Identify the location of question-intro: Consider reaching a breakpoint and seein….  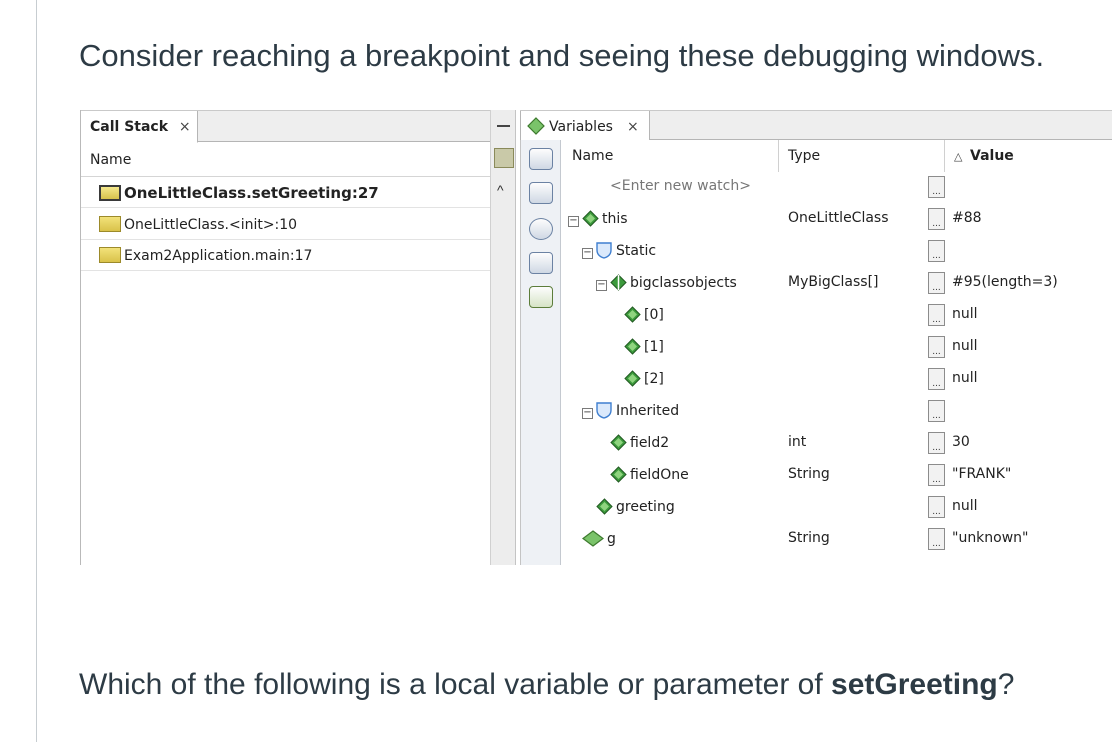
(562, 55).